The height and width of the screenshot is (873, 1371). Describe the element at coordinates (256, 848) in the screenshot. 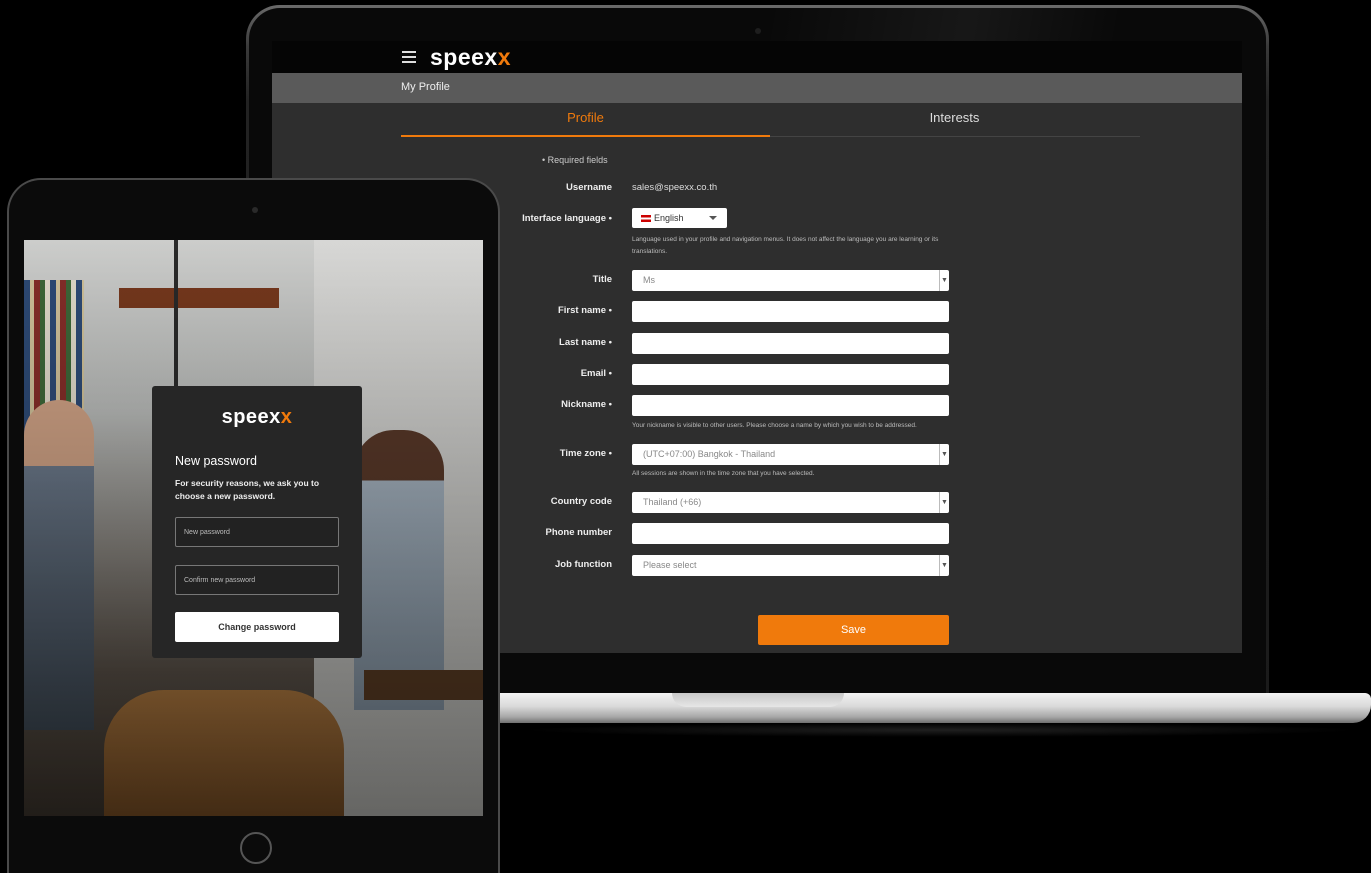

I see `home-button` at that location.